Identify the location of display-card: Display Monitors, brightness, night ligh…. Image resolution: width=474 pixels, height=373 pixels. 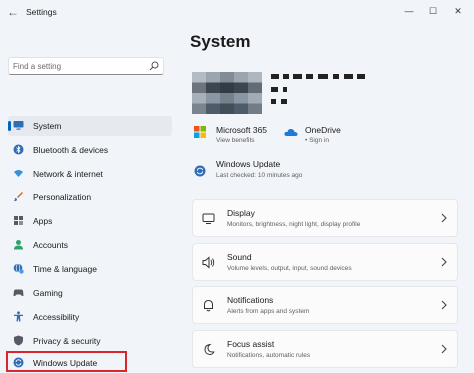
(325, 218).